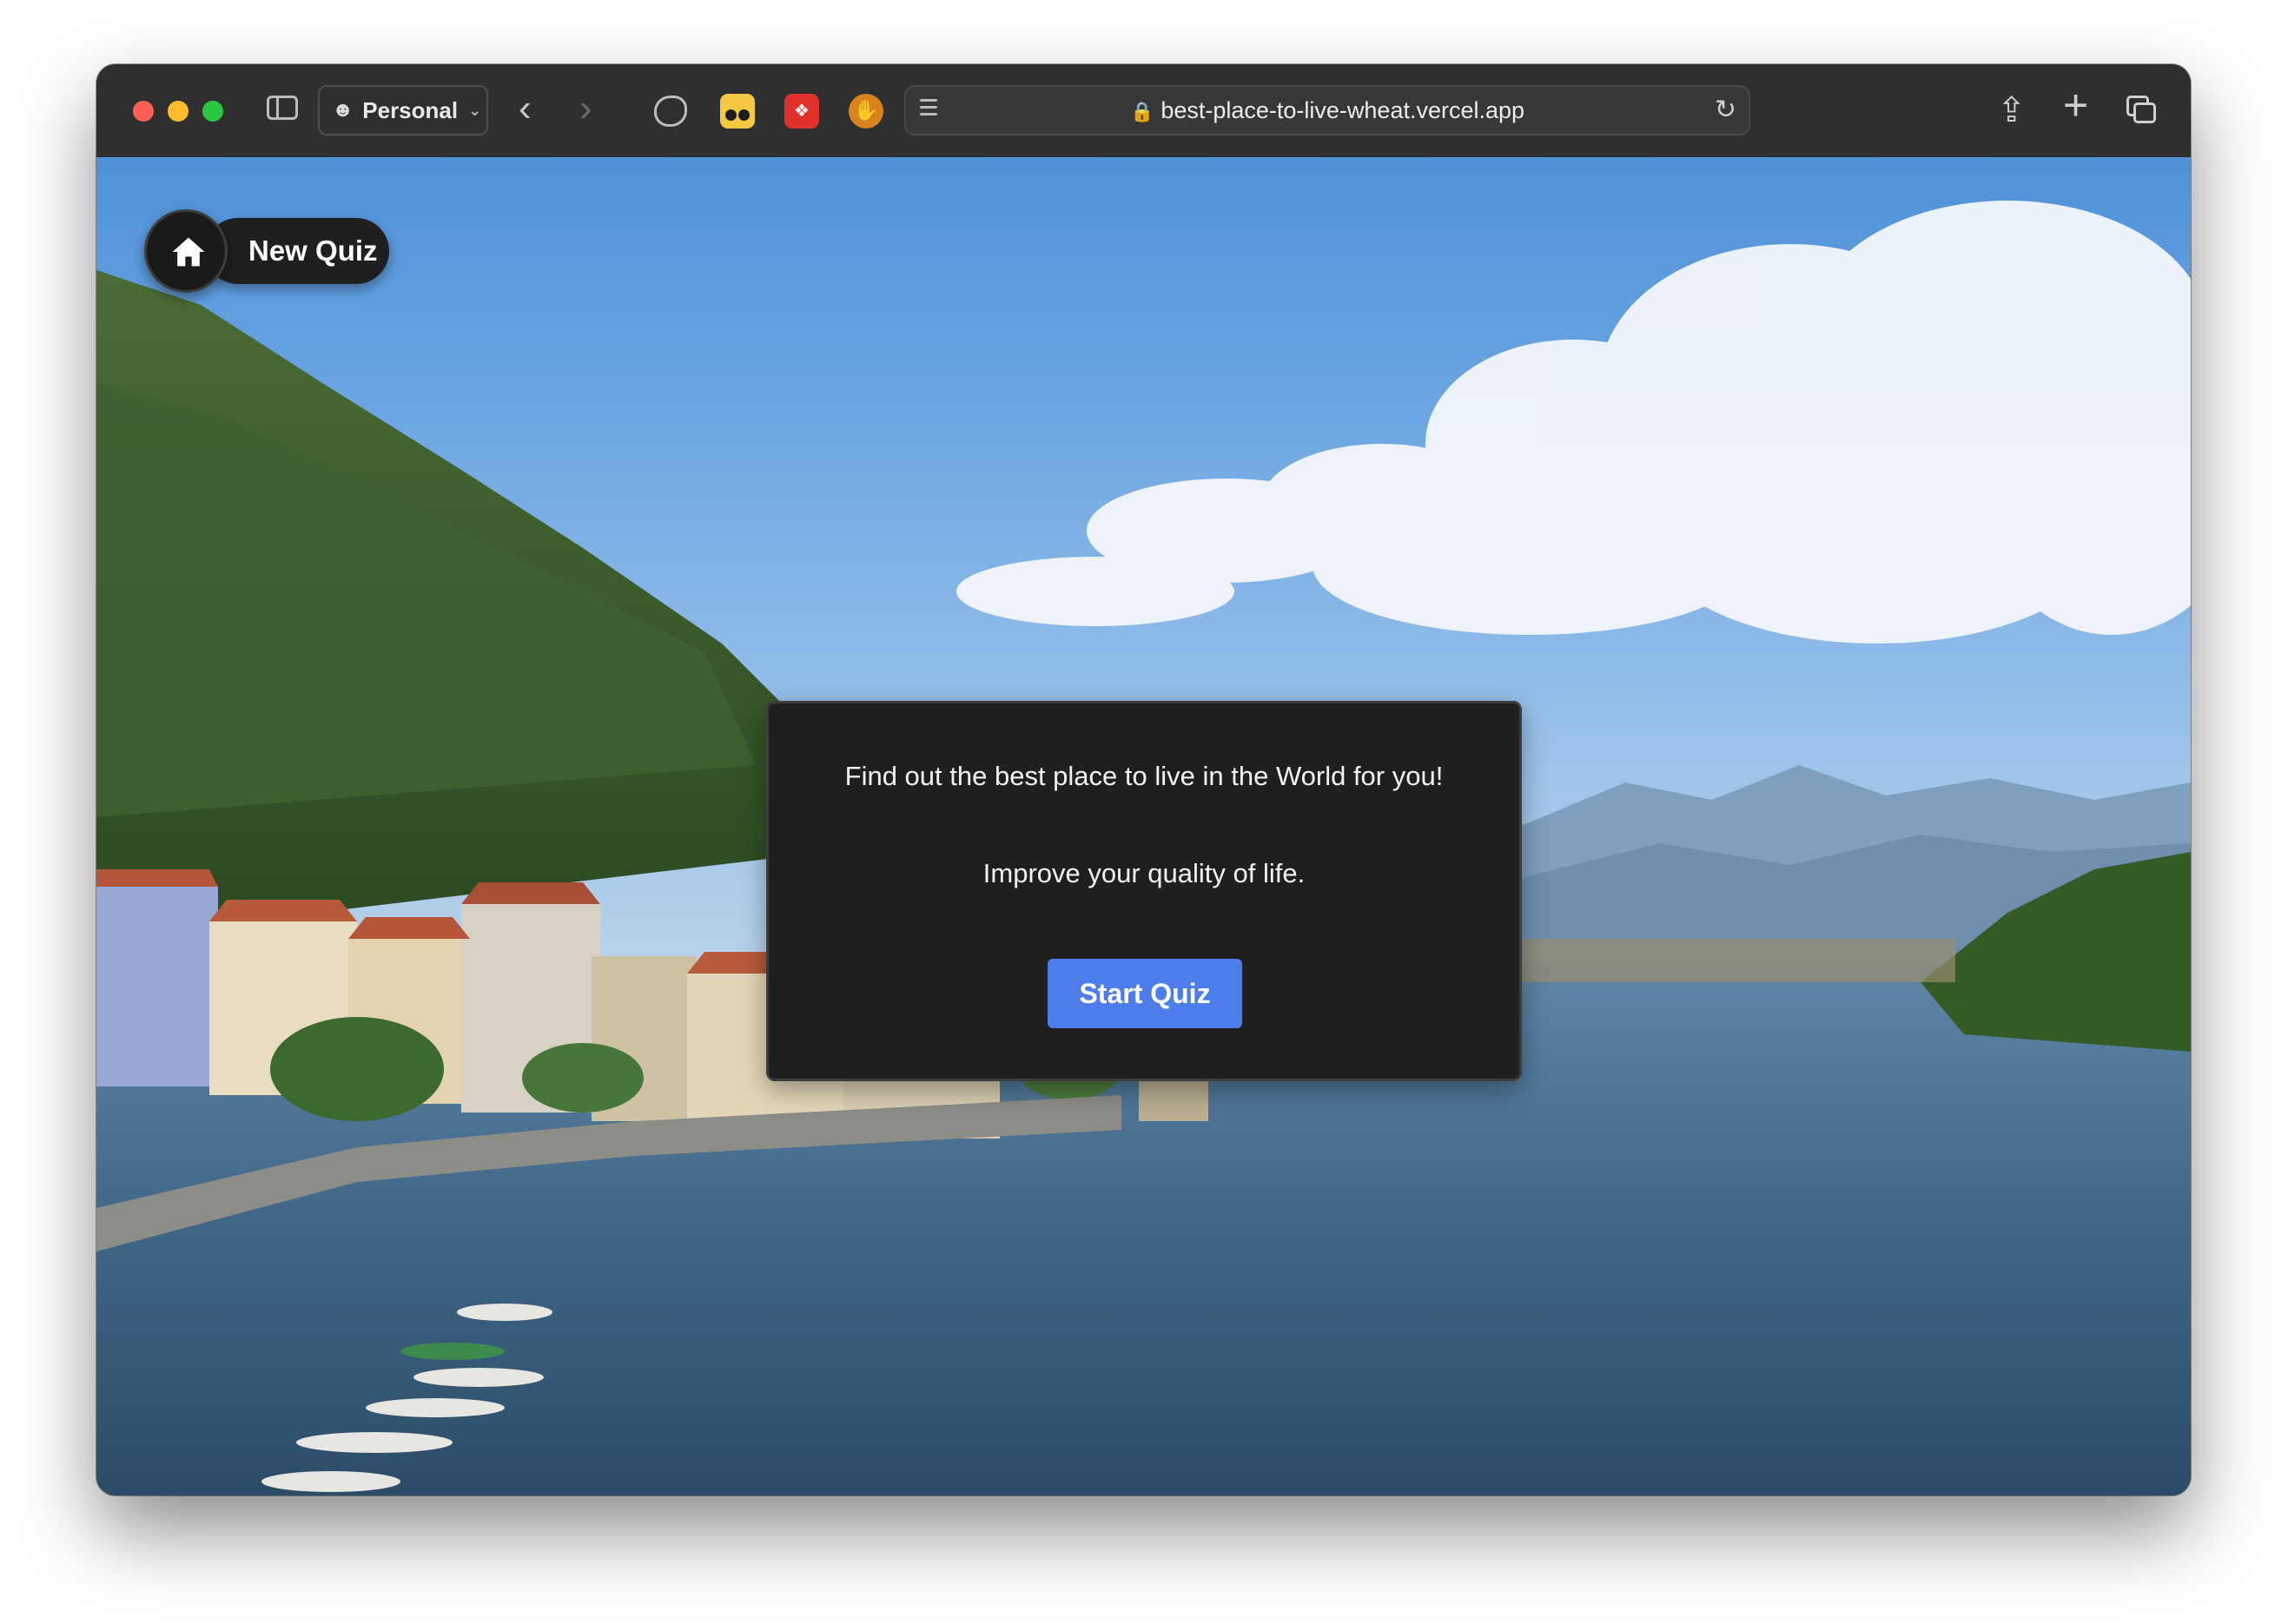 The image size is (2288, 1624). I want to click on back-arrow-icon: ‹, so click(525, 108).